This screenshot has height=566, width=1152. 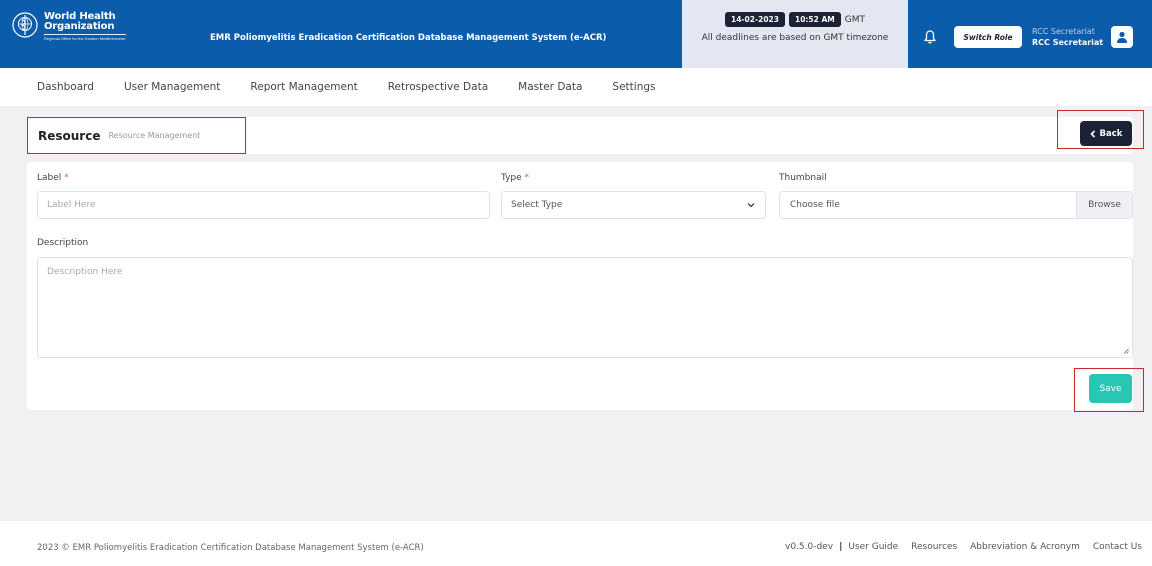 I want to click on version-label: v0.5.0-dev, so click(x=809, y=547).